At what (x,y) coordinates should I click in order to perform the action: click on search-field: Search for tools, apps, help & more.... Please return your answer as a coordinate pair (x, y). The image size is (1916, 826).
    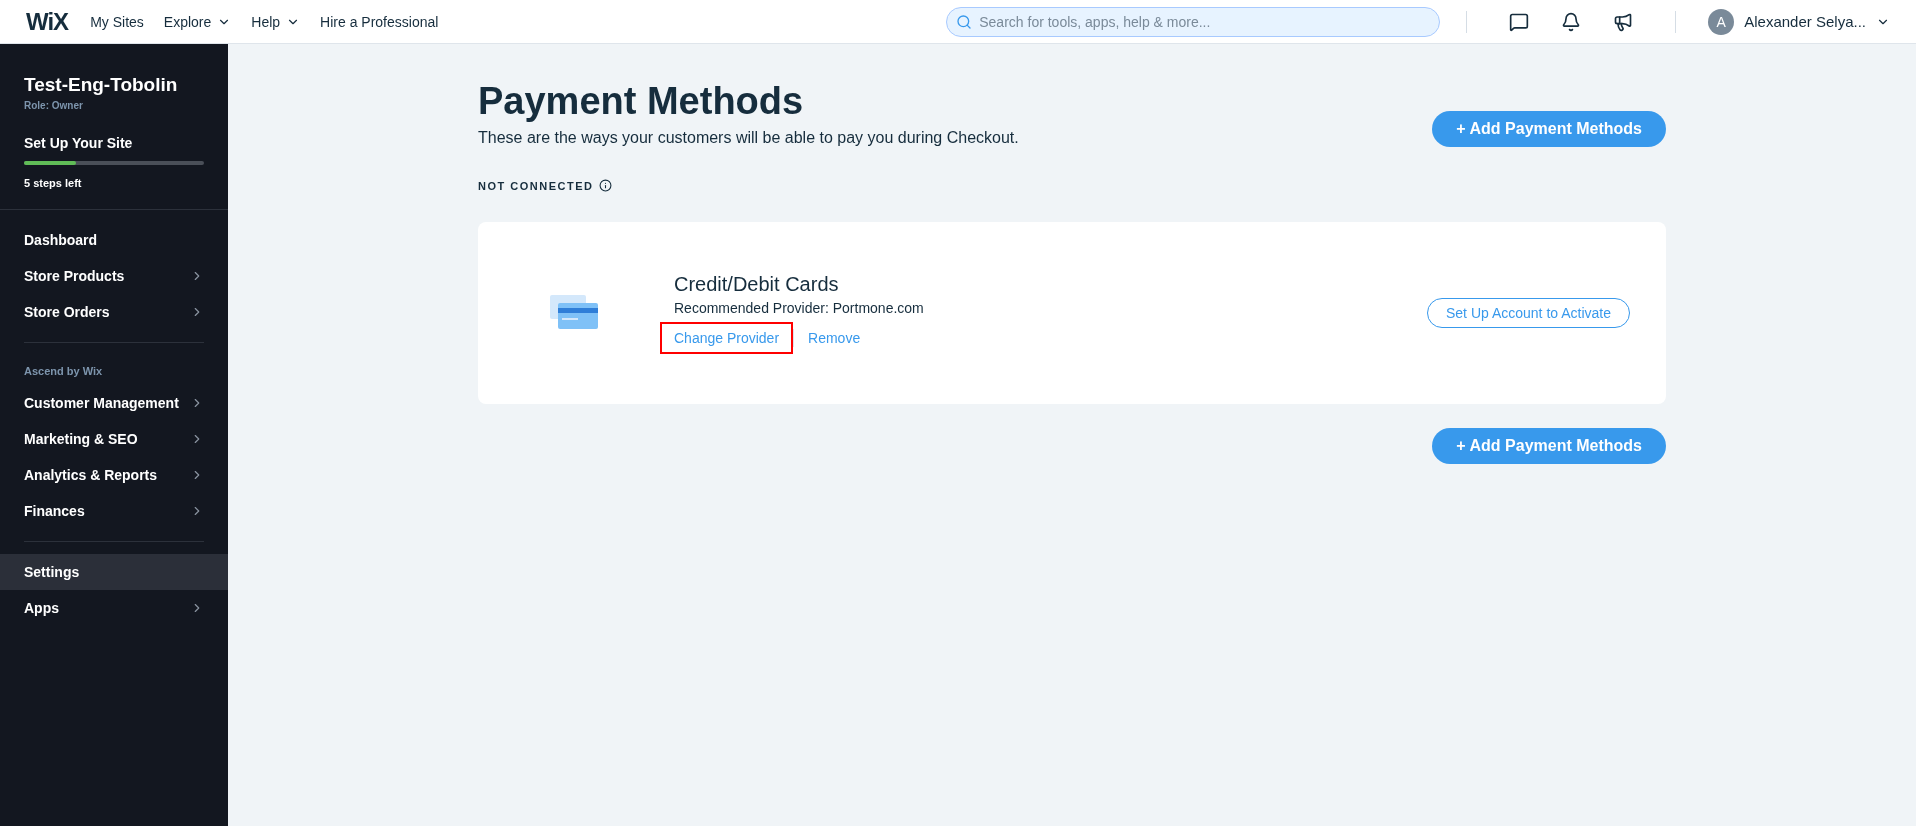
    Looking at the image, I should click on (1193, 21).